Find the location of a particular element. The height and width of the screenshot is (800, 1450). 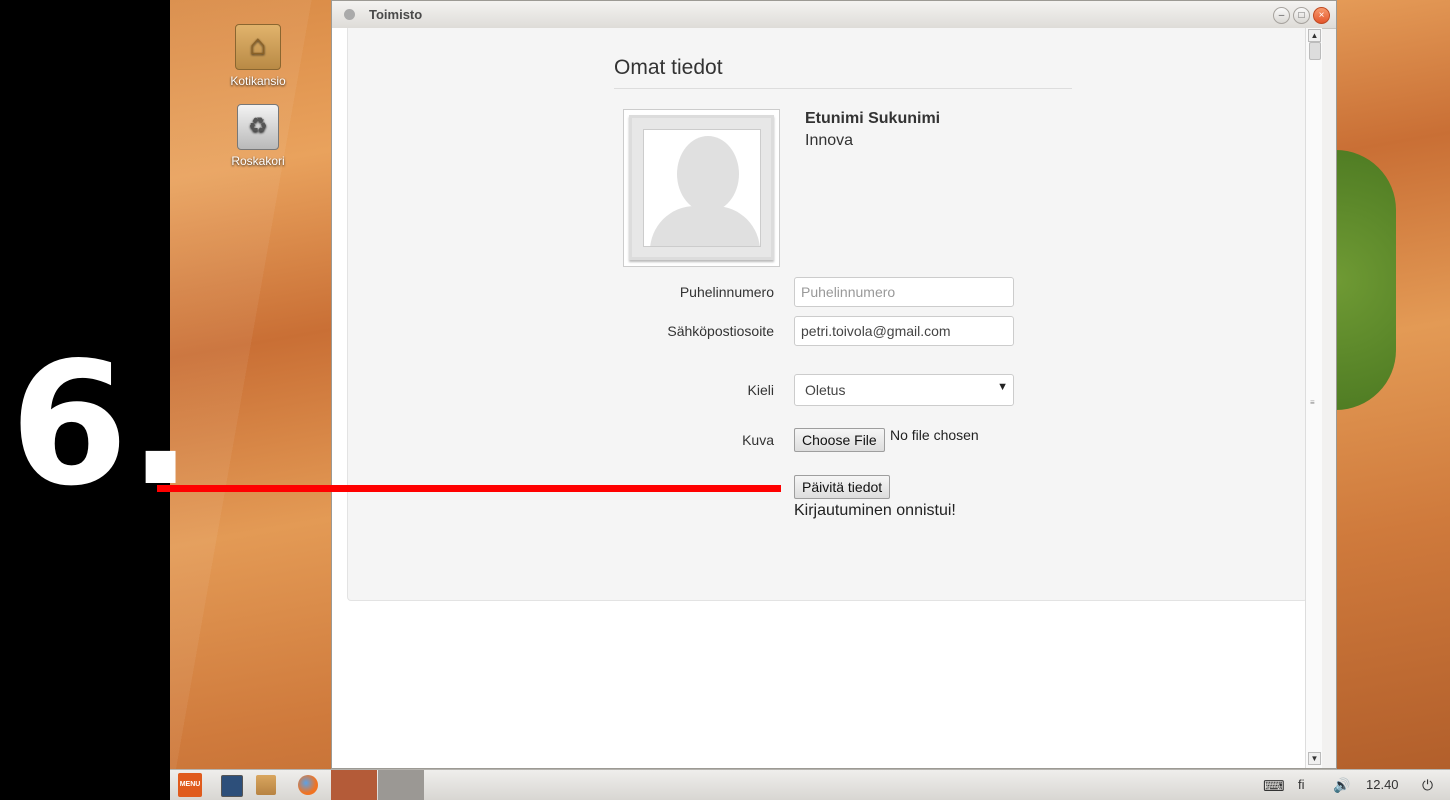

menu-button: MENU is located at coordinates (190, 785).